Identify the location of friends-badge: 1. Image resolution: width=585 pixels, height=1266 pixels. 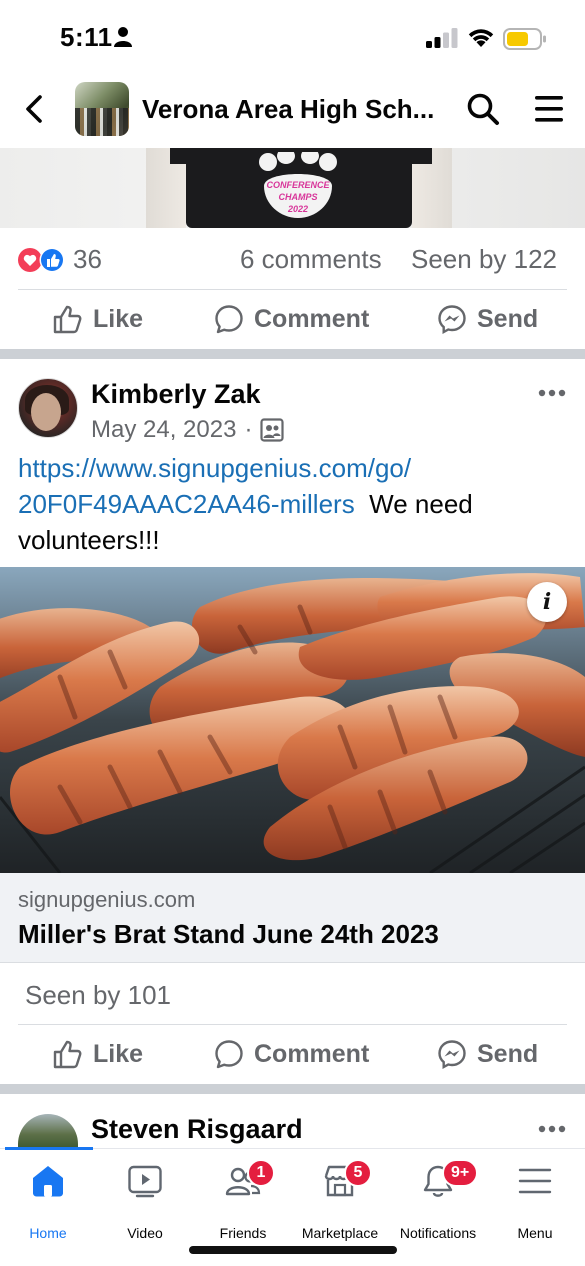
(261, 1173).